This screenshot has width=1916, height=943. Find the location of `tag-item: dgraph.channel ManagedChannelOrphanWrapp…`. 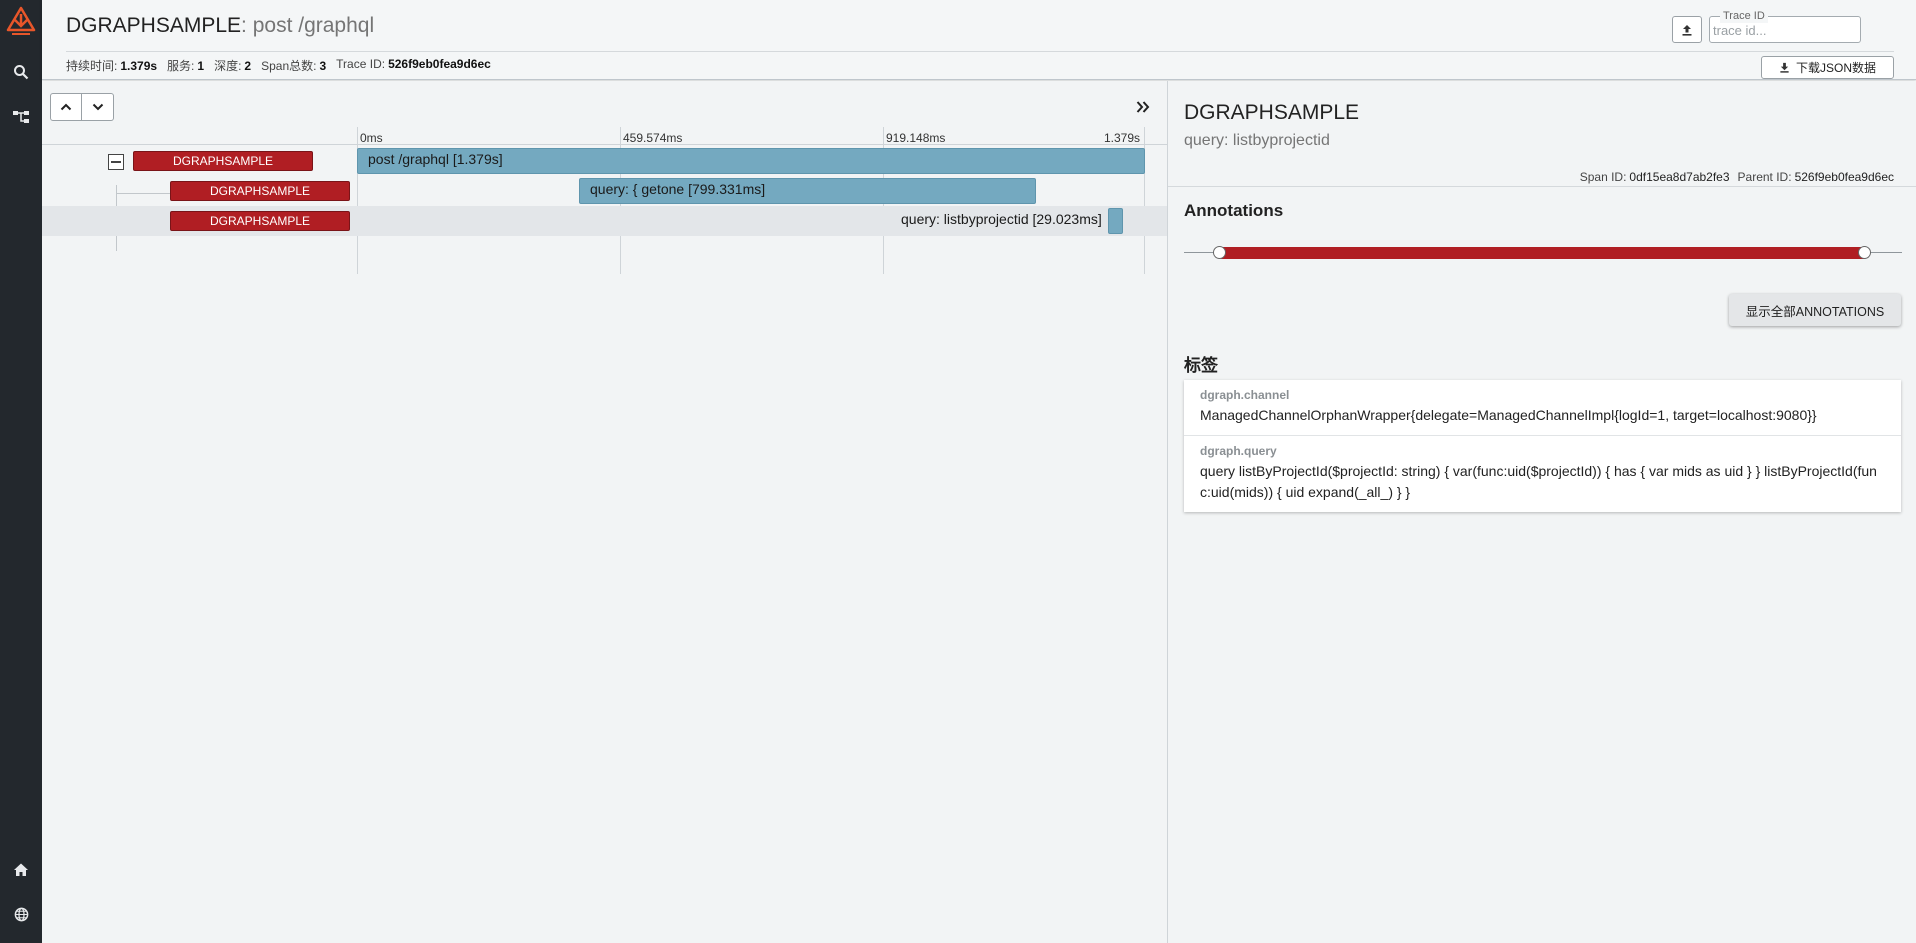

tag-item: dgraph.channel ManagedChannelOrphanWrapp… is located at coordinates (1542, 408).